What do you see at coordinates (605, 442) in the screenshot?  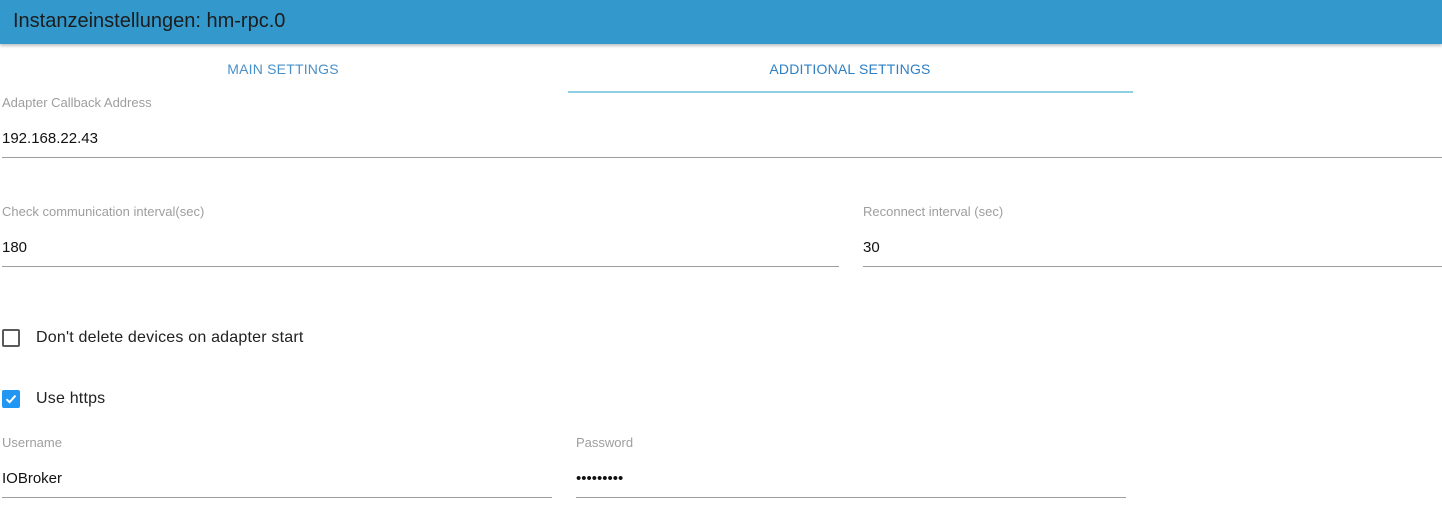 I see `password-label: Password` at bounding box center [605, 442].